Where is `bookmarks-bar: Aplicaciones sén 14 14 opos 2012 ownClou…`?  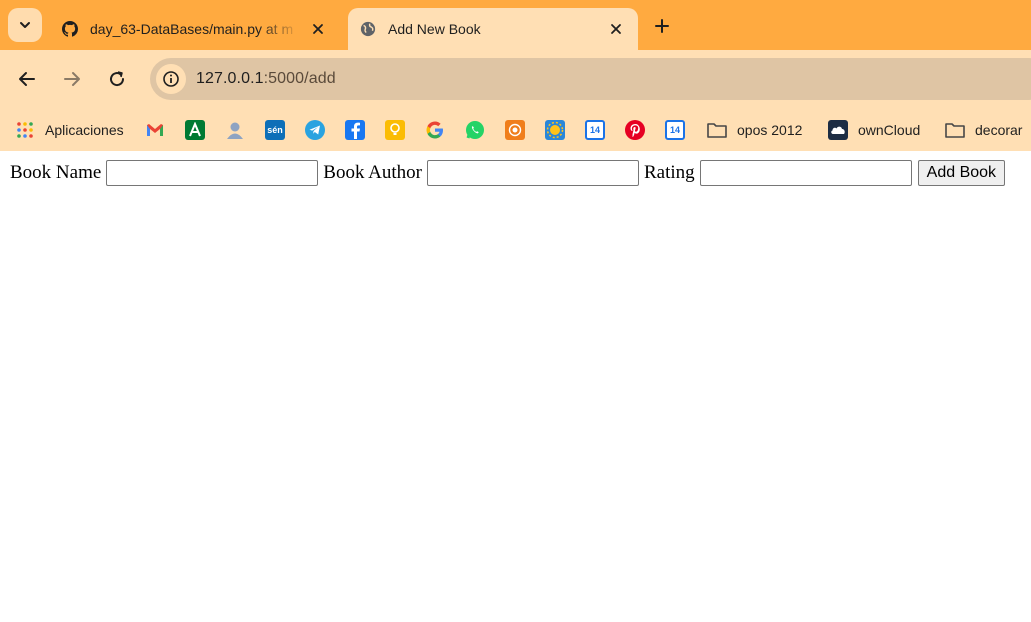 bookmarks-bar: Aplicaciones sén 14 14 opos 2012 ownClou… is located at coordinates (515, 129).